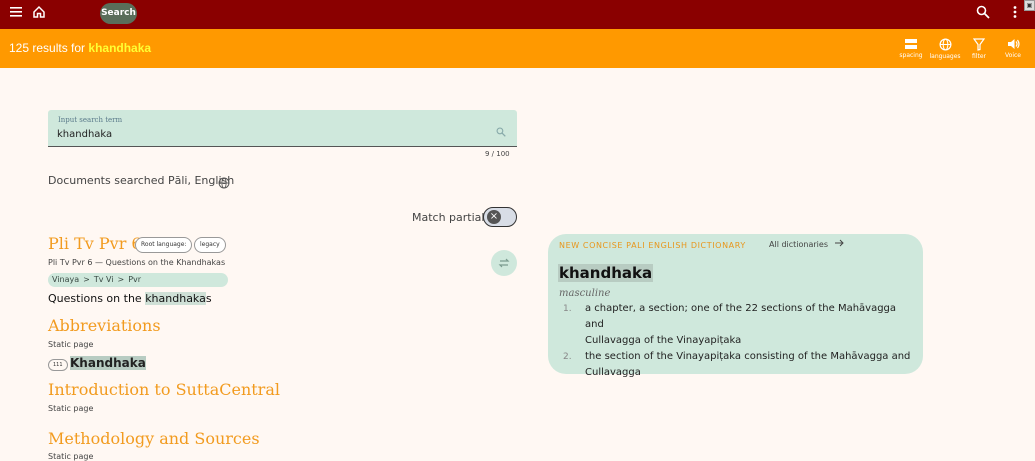 Image resolution: width=1035 pixels, height=461 pixels. I want to click on match-partial-label: Match partial, so click(448, 217).